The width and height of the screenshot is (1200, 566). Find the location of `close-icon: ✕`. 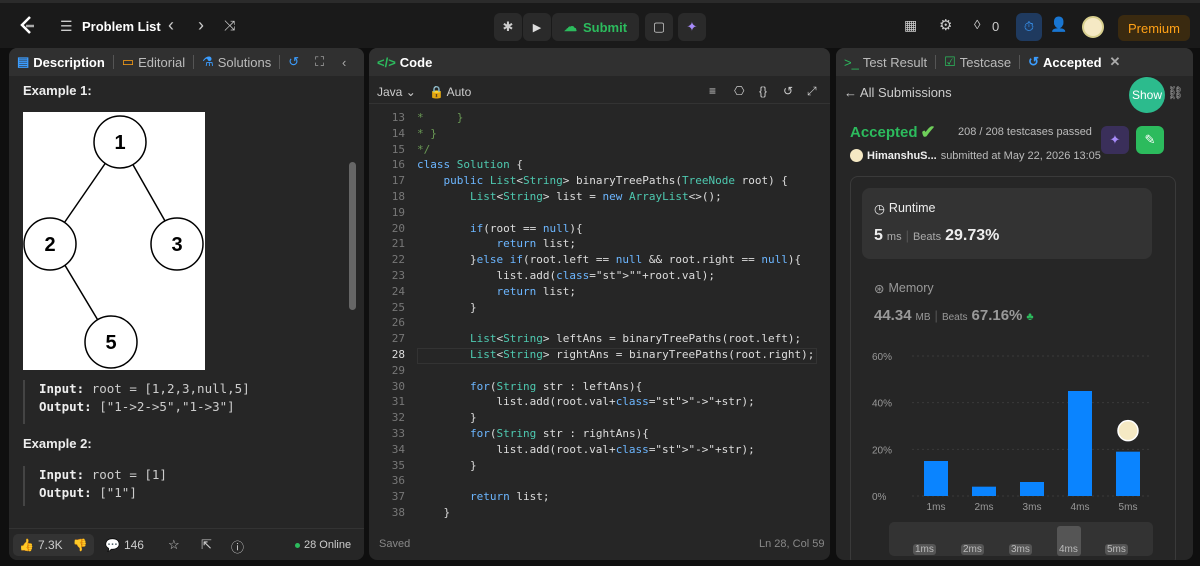

close-icon: ✕ is located at coordinates (1115, 62).